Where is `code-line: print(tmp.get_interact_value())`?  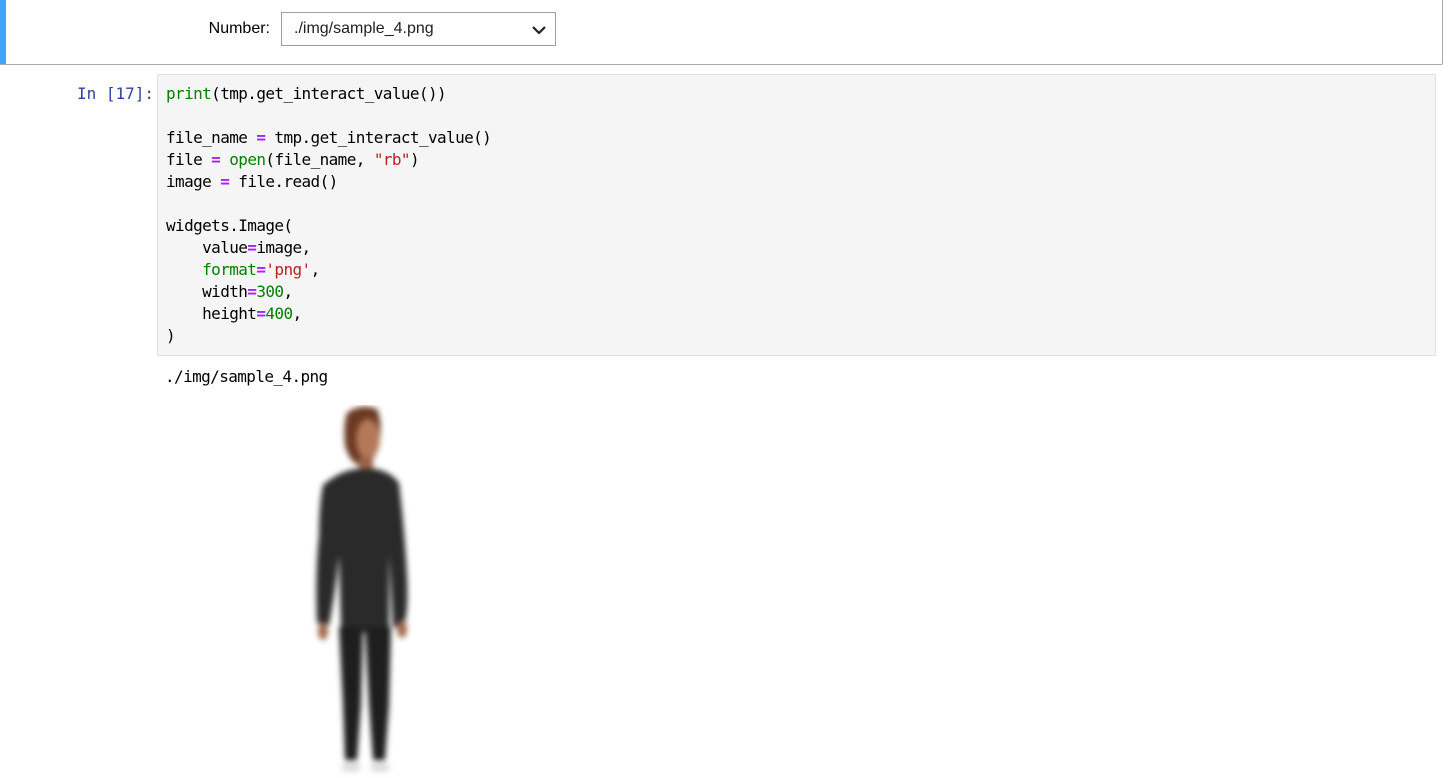
code-line: print(tmp.get_interact_value()) is located at coordinates (306, 93).